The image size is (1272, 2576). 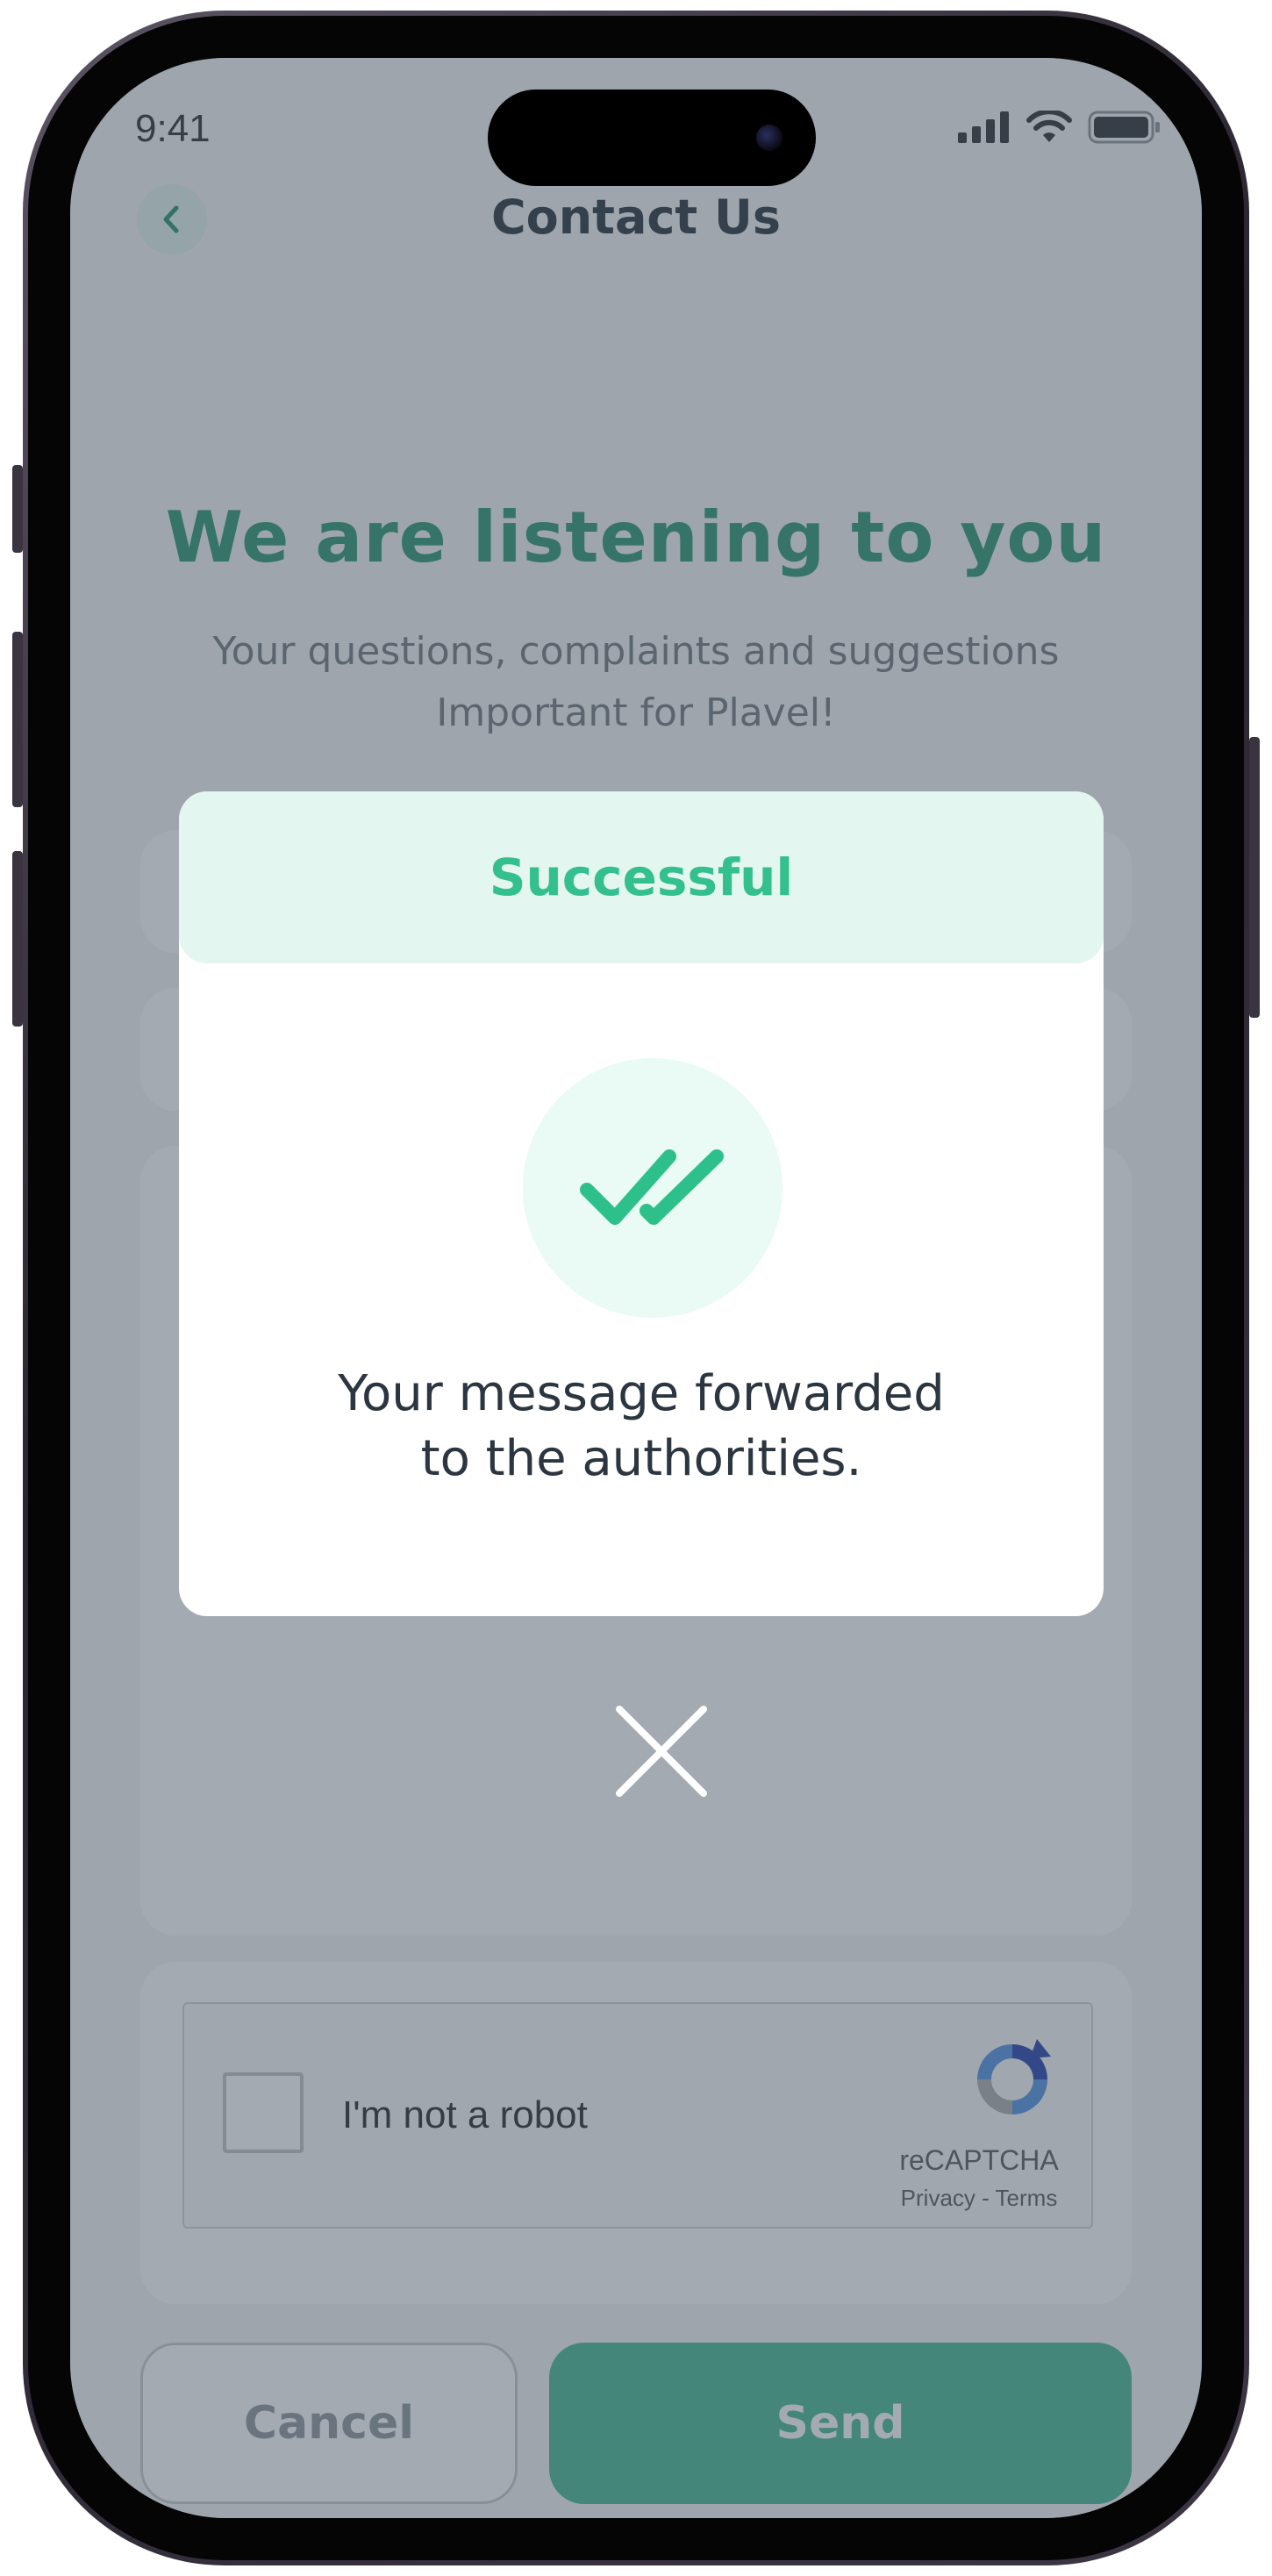 I want to click on double-check-icon, so click(x=652, y=1187).